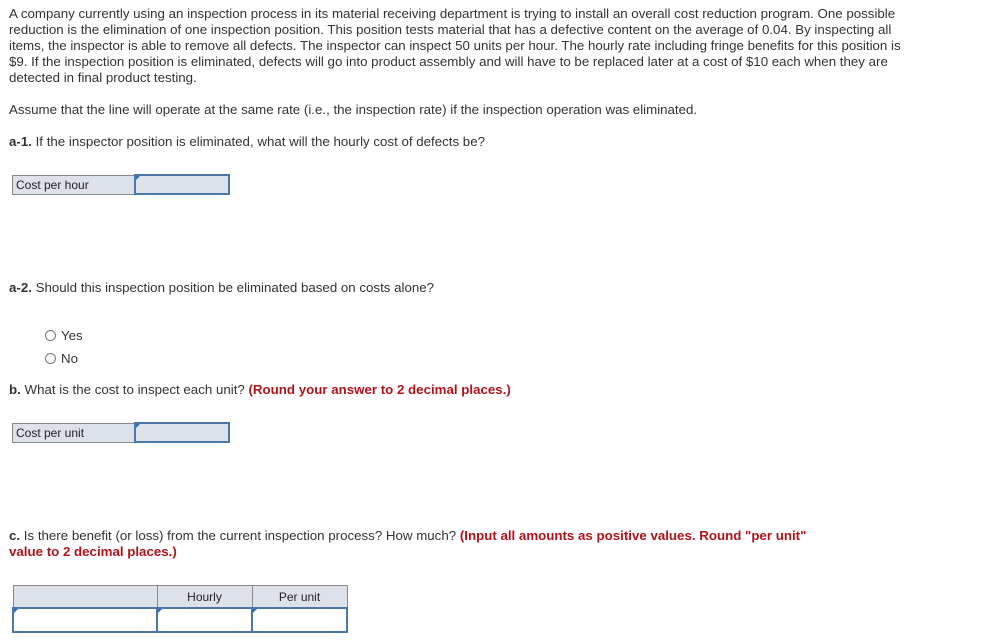  I want to click on question-c-continued: value to 2 decimal places.), so click(93, 552).